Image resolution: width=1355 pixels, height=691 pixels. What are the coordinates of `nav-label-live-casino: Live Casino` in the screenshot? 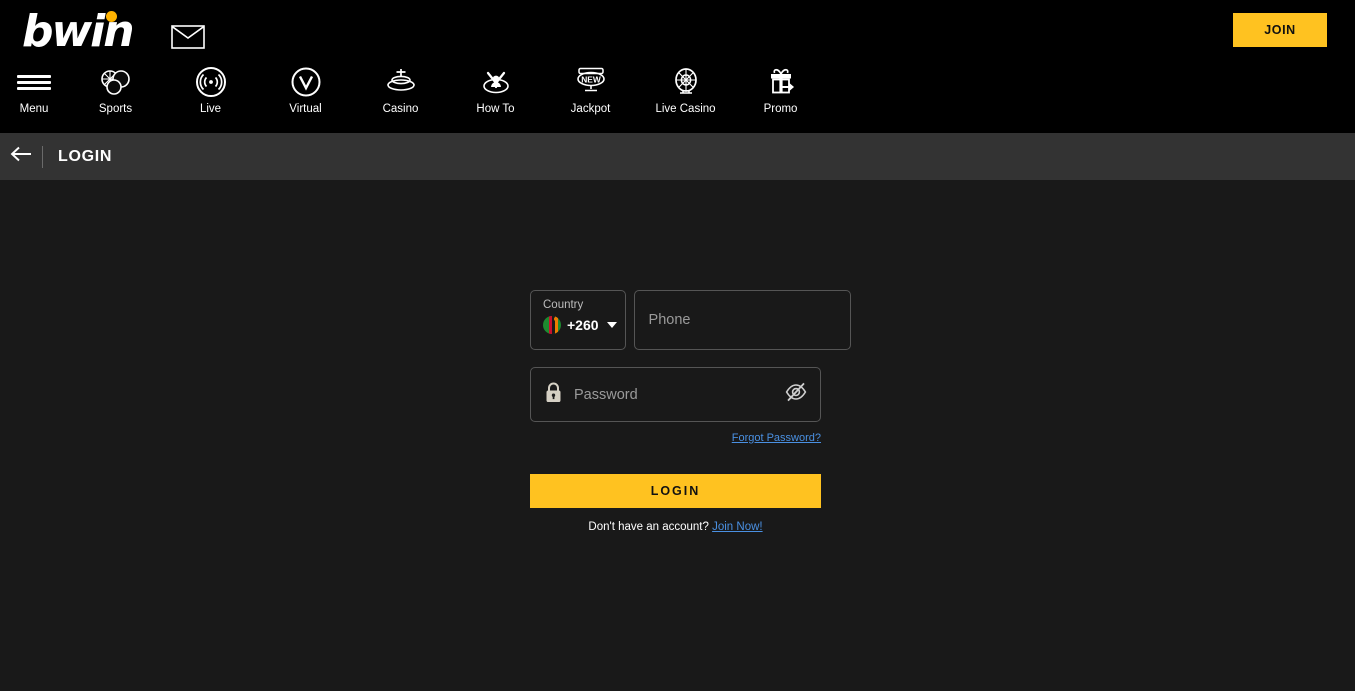 It's located at (685, 109).